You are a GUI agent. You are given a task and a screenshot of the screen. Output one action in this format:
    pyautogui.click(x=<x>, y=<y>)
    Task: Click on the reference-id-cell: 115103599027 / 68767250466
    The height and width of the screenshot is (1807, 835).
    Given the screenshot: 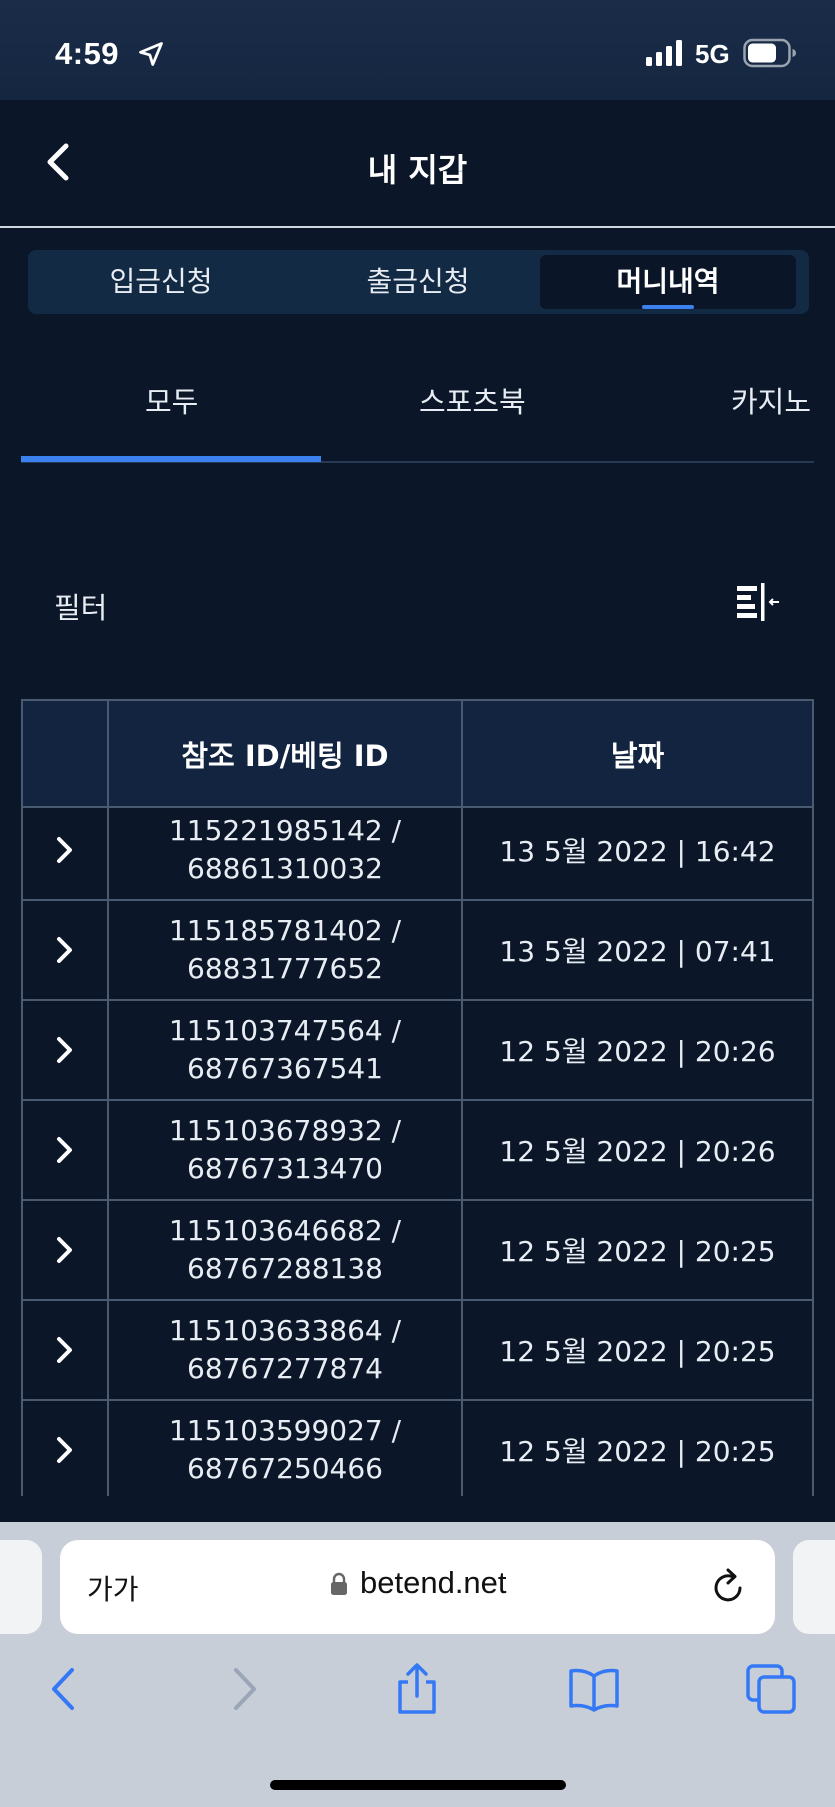 What is the action you would take?
    pyautogui.click(x=284, y=1448)
    